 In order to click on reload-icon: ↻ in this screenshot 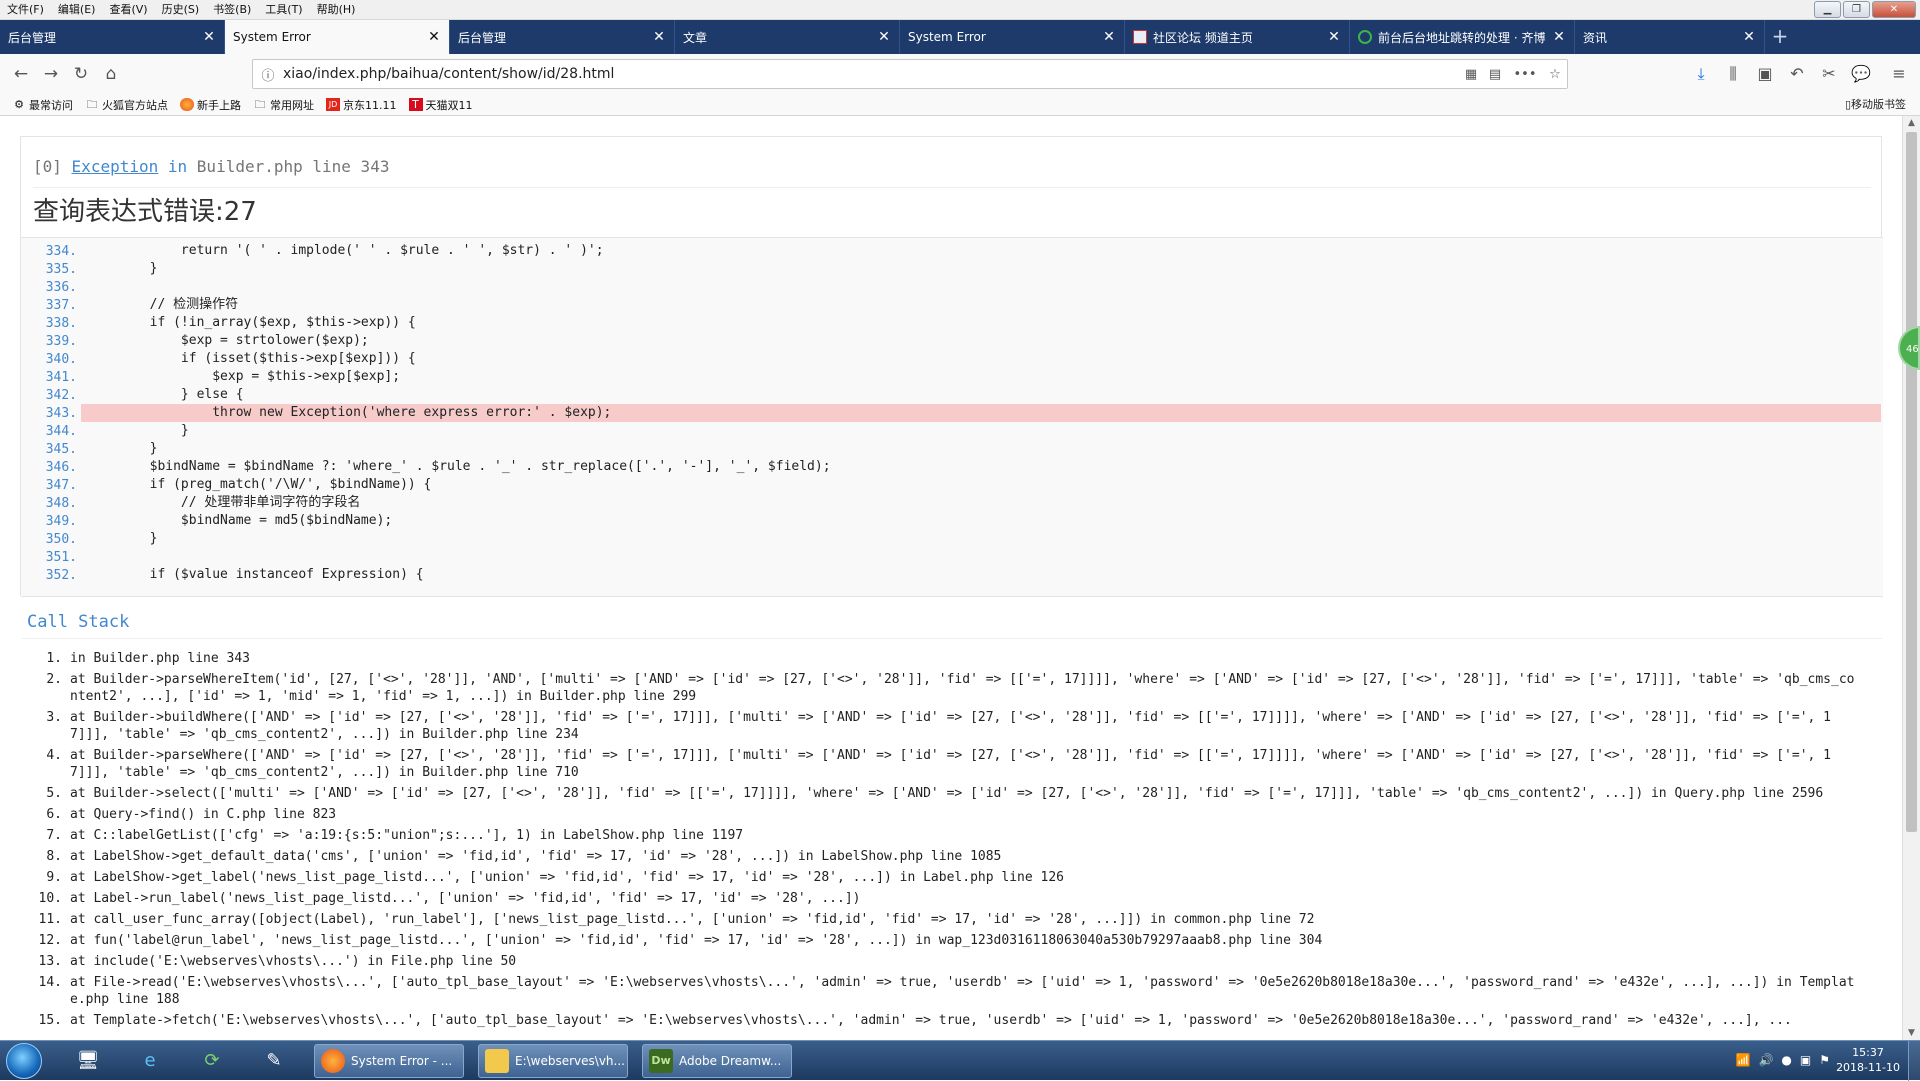, I will do `click(81, 74)`.